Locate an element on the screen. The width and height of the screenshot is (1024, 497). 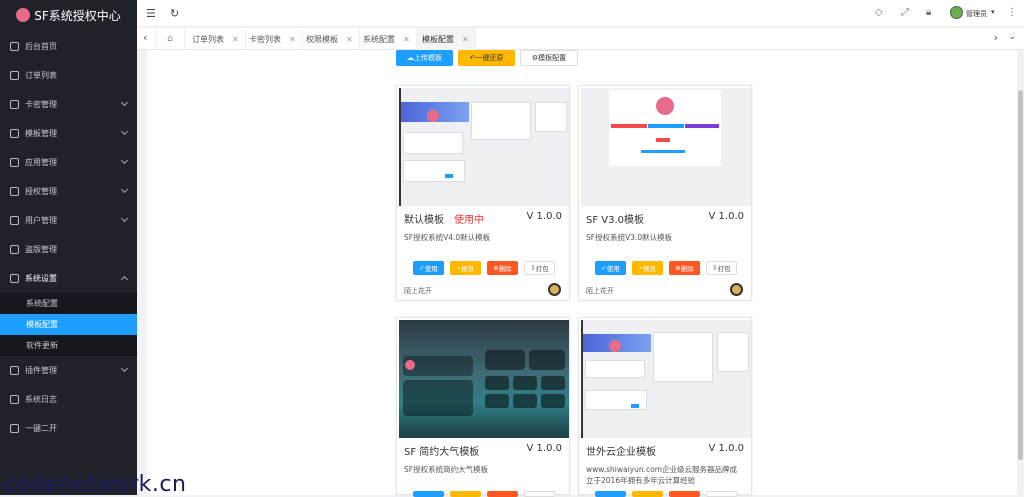
topbar: ☰ ↻ ◇ ⤢ 🔒︎ 管理员 ▾ ⋮ is located at coordinates (580, 13).